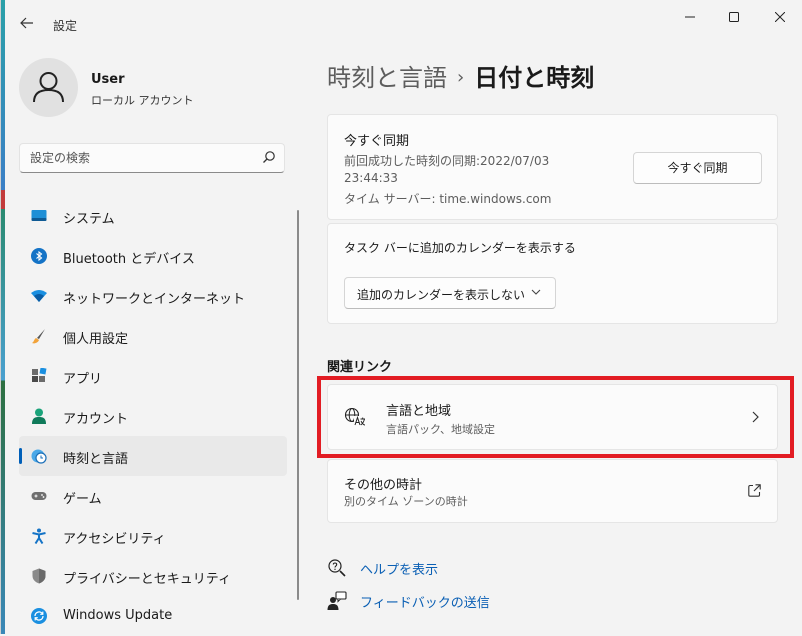 Image resolution: width=802 pixels, height=636 pixels. Describe the element at coordinates (38, 336) in the screenshot. I see `brush-icon` at that location.